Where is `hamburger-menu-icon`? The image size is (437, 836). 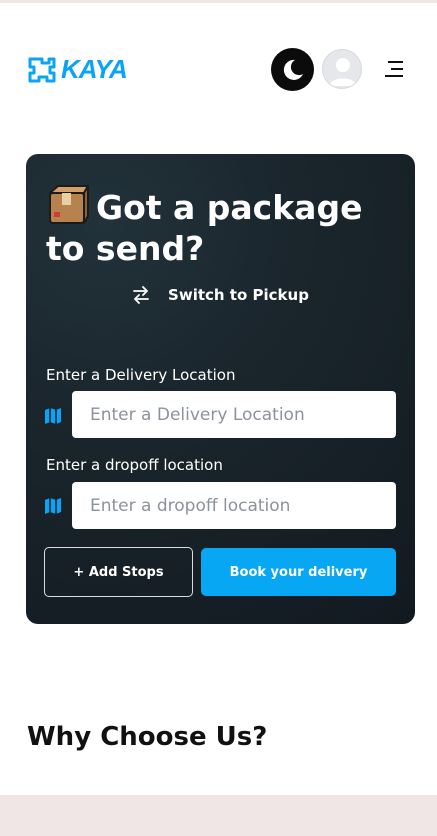
hamburger-menu-icon is located at coordinates (394, 69).